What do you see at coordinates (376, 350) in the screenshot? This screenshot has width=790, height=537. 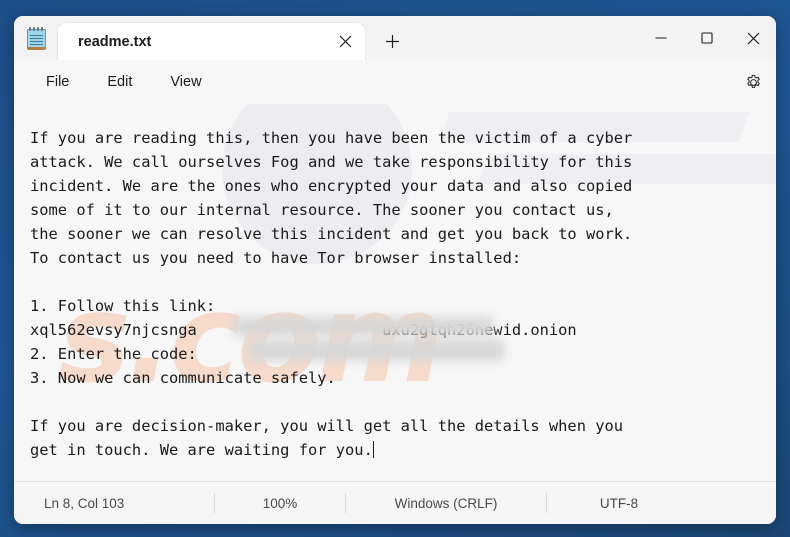 I see `redacted-code-value` at bounding box center [376, 350].